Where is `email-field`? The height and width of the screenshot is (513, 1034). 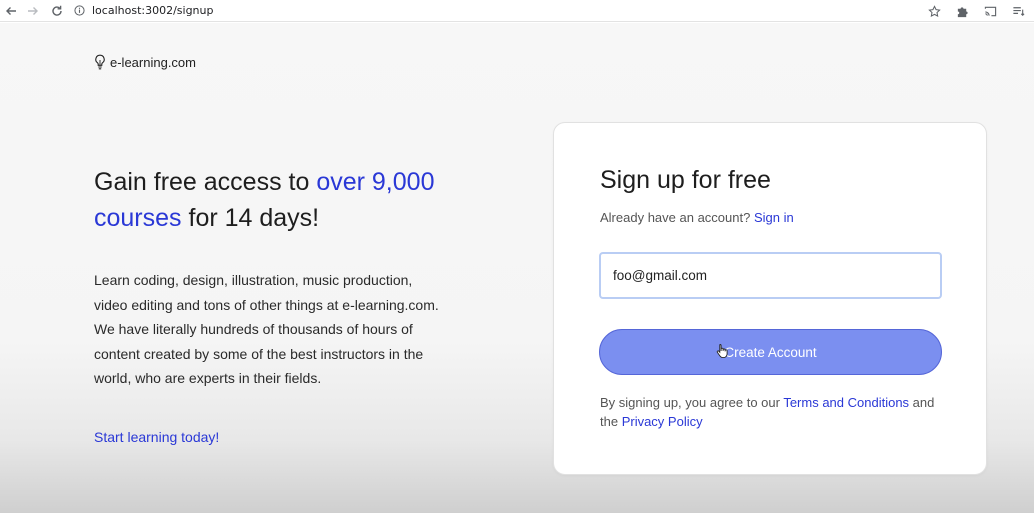 email-field is located at coordinates (770, 275).